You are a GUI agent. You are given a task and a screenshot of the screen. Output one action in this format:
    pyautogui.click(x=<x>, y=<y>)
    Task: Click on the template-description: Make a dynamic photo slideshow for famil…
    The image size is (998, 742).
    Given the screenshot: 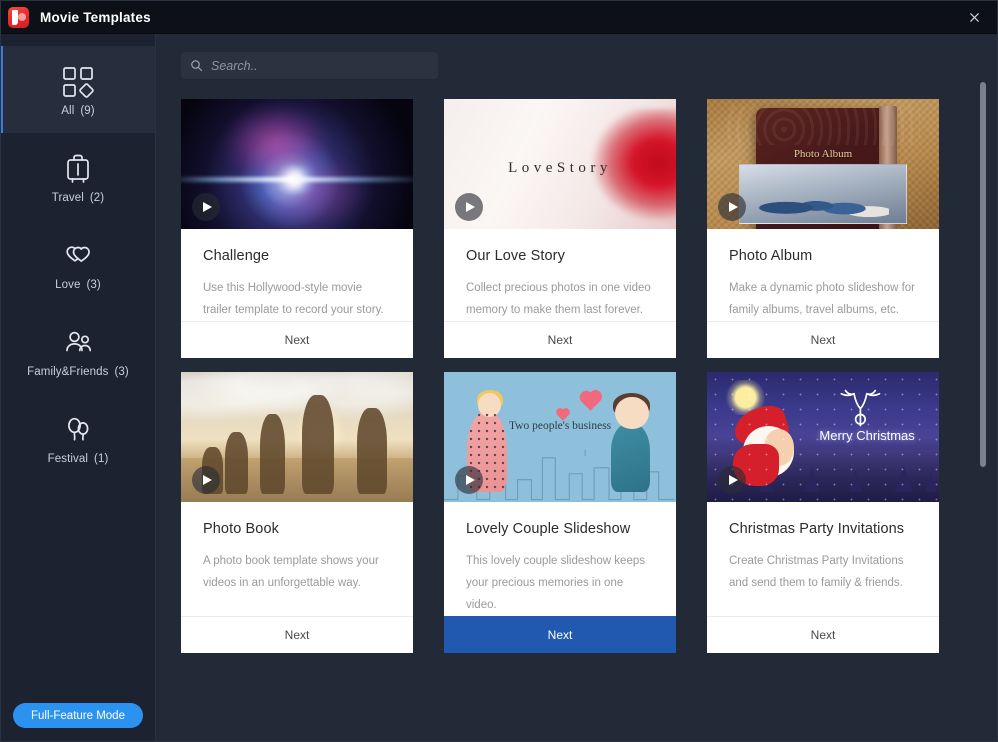 What is the action you would take?
    pyautogui.click(x=822, y=299)
    